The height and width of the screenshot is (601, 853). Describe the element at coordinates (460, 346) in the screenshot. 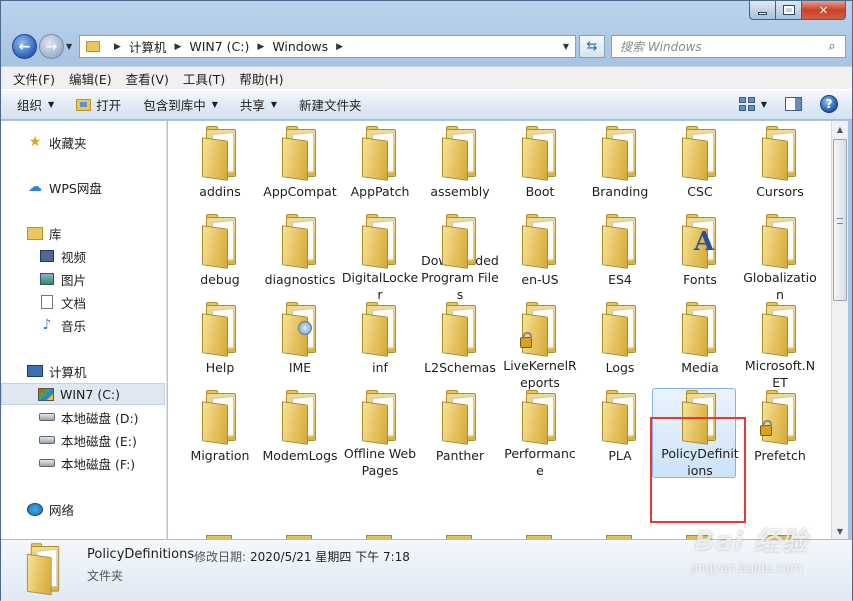

I see `folder-item: L2Schemas` at that location.